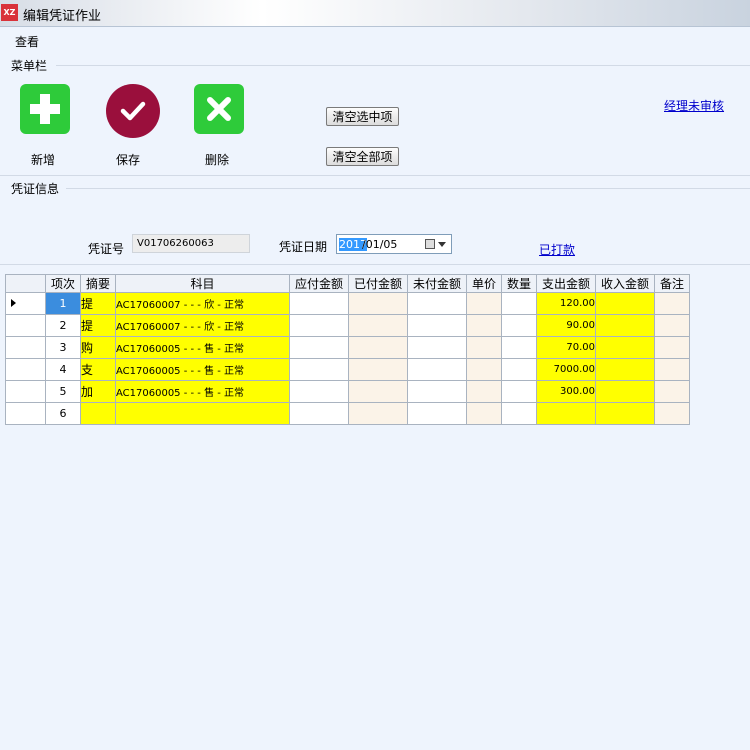  Describe the element at coordinates (63, 413) in the screenshot. I see `row-index-cell: 6` at that location.